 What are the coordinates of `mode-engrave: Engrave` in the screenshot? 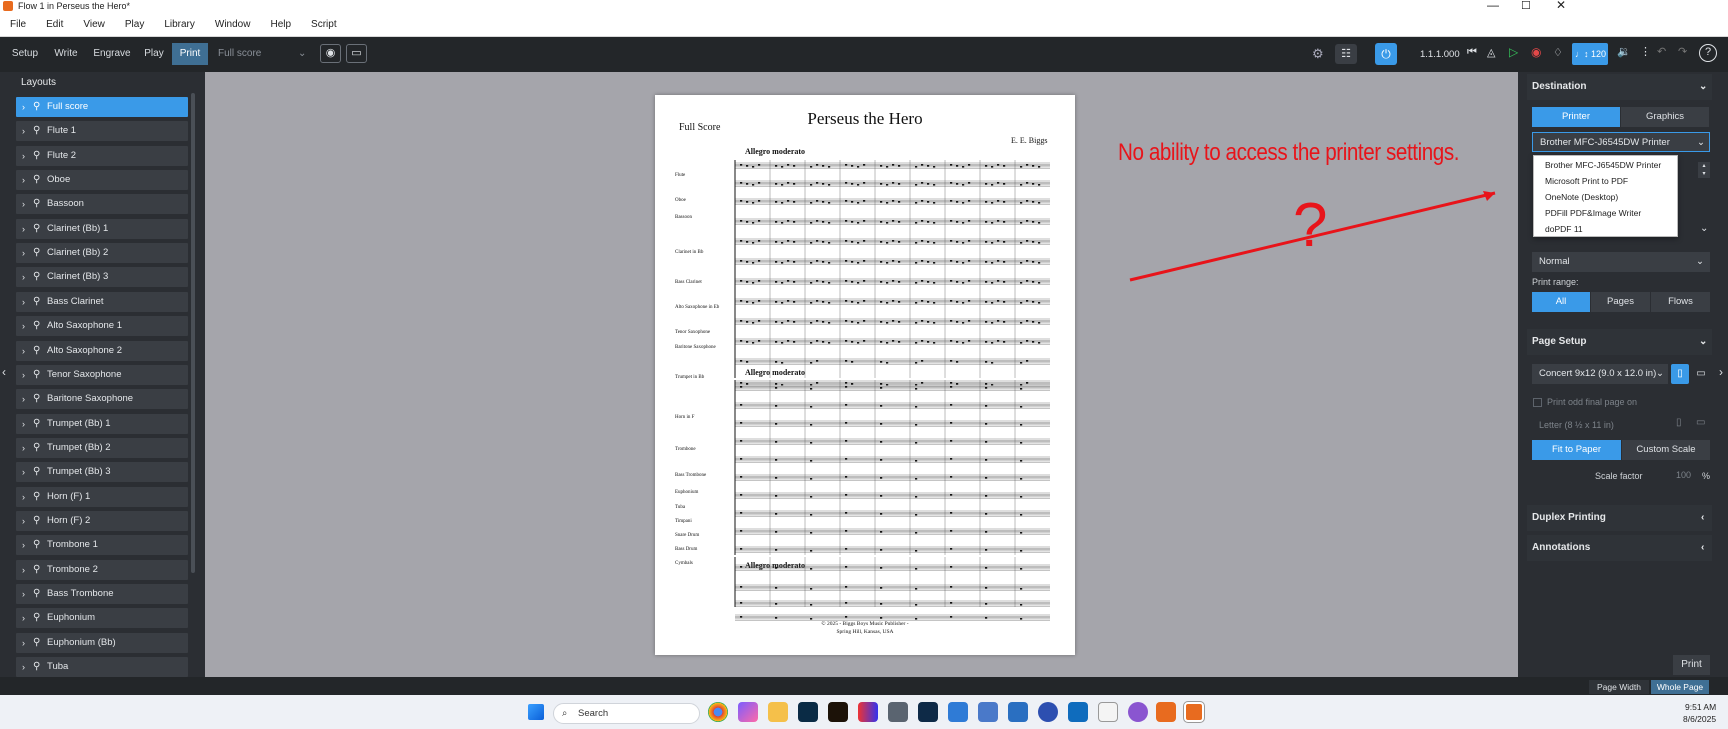 It's located at (112, 54).